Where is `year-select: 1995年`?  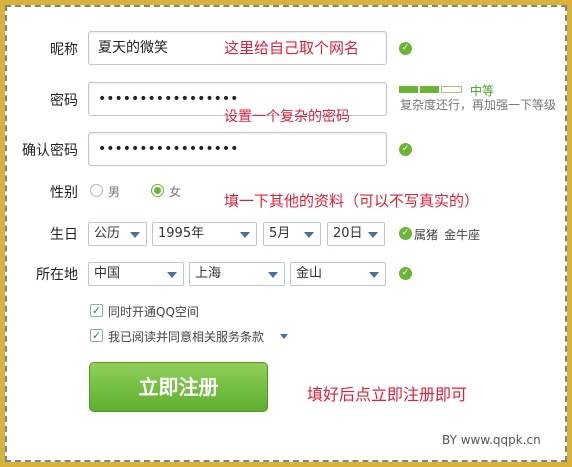
year-select: 1995年 is located at coordinates (204, 234).